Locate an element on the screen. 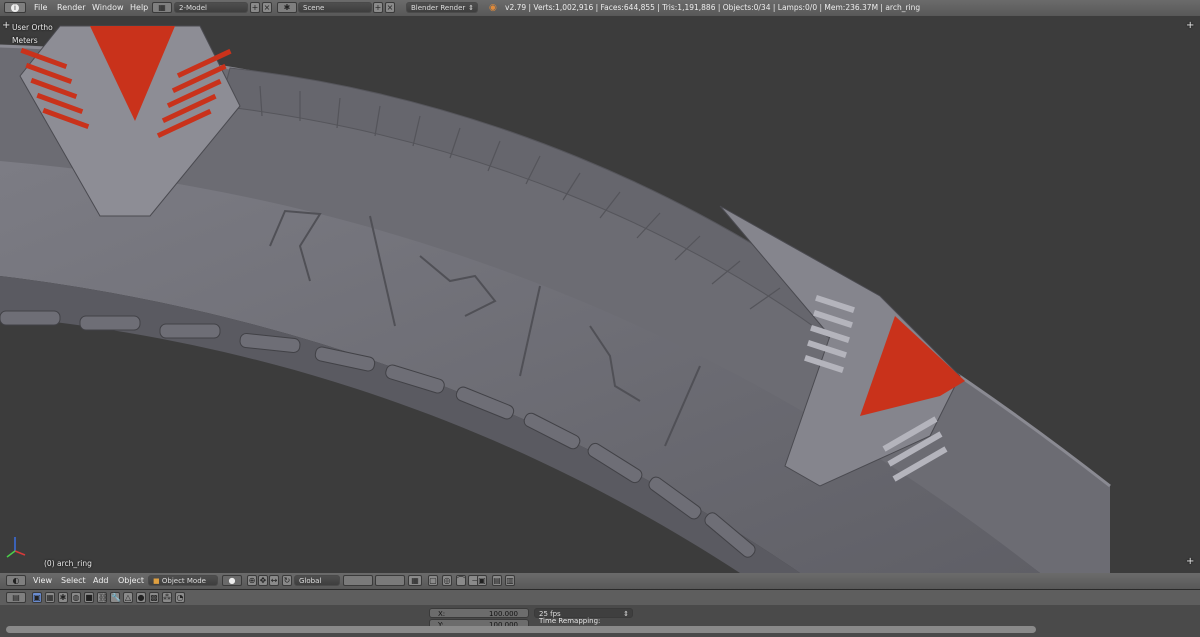 Image resolution: width=1200 pixels, height=637 pixels. menu-render: Render is located at coordinates (71, 8).